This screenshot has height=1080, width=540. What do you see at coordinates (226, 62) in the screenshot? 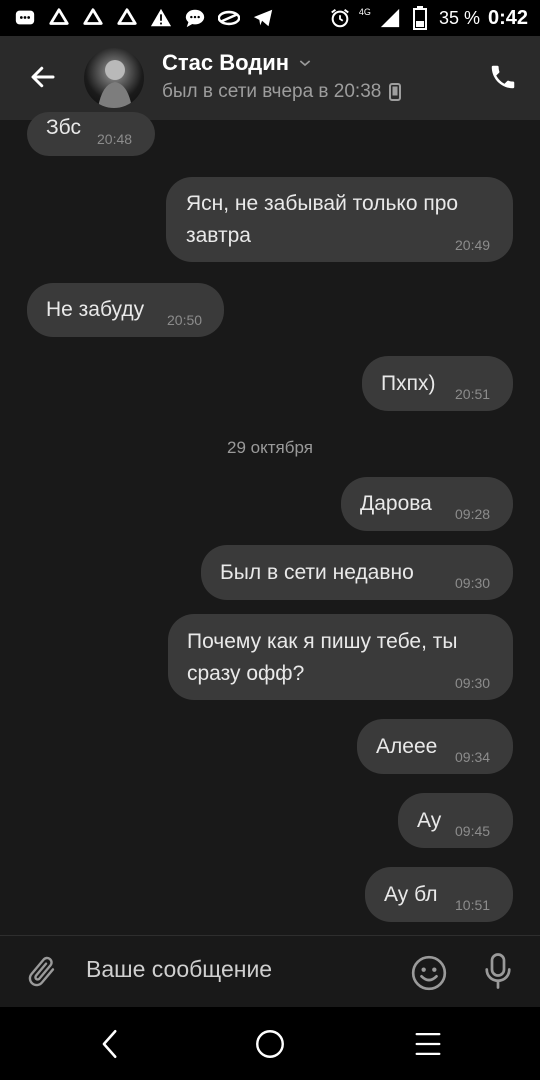
I see `contact-name: Стас Водин` at bounding box center [226, 62].